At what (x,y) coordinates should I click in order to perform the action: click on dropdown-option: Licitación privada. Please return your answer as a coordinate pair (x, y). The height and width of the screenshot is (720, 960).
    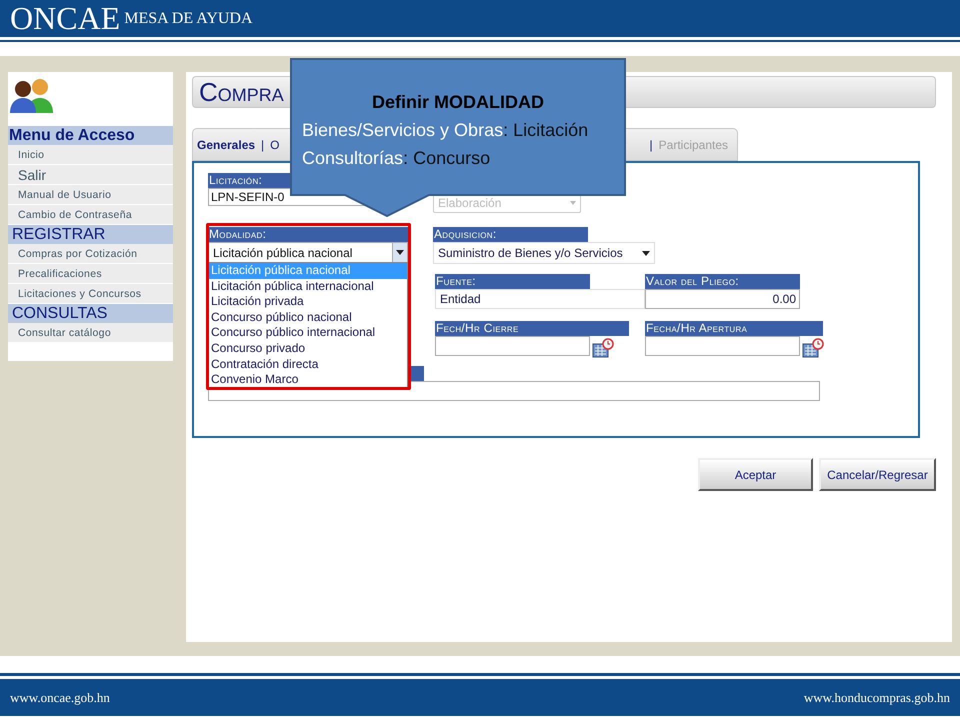
    Looking at the image, I should click on (308, 302).